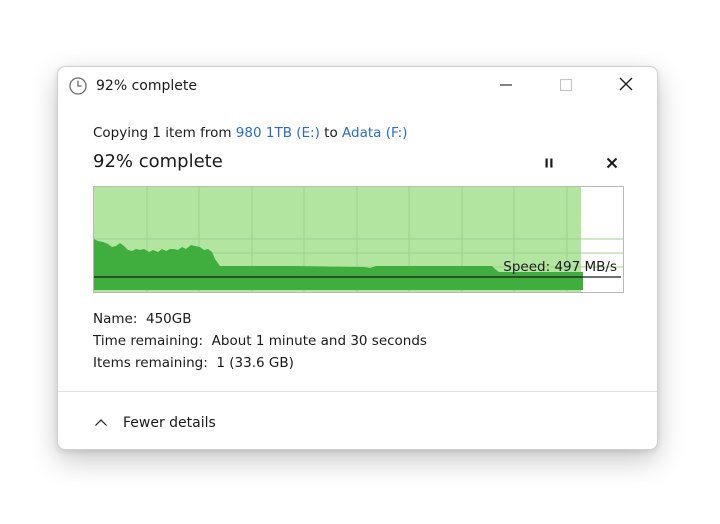  I want to click on maximize-button, so click(566, 86).